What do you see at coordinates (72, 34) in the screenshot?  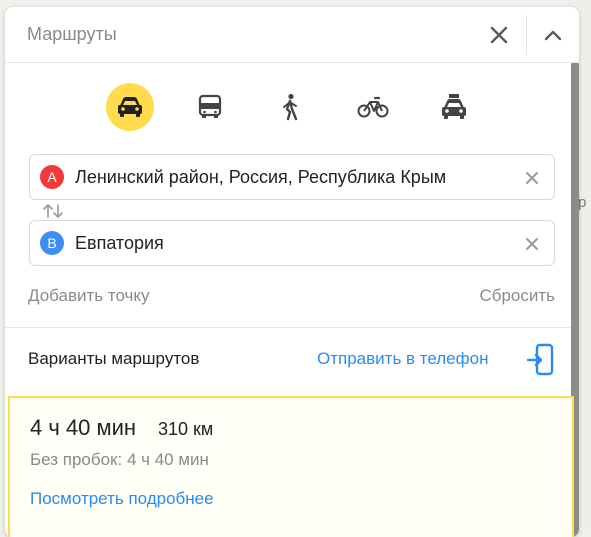 I see `panel-title: Маршруты` at bounding box center [72, 34].